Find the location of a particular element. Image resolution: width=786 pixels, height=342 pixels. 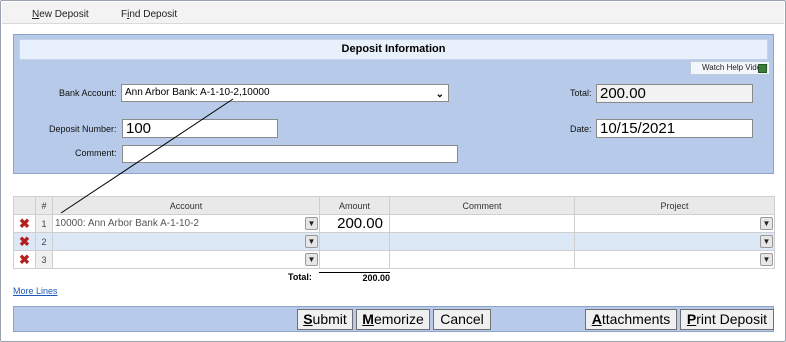

bank-account-value: Ann Arbor Bank: A-1-10-2,10000 is located at coordinates (197, 92).